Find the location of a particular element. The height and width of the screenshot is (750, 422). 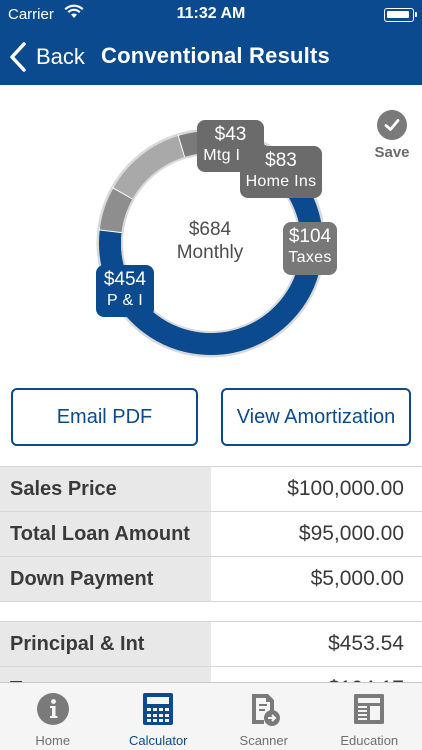

tab-label: Calculator is located at coordinates (158, 740).